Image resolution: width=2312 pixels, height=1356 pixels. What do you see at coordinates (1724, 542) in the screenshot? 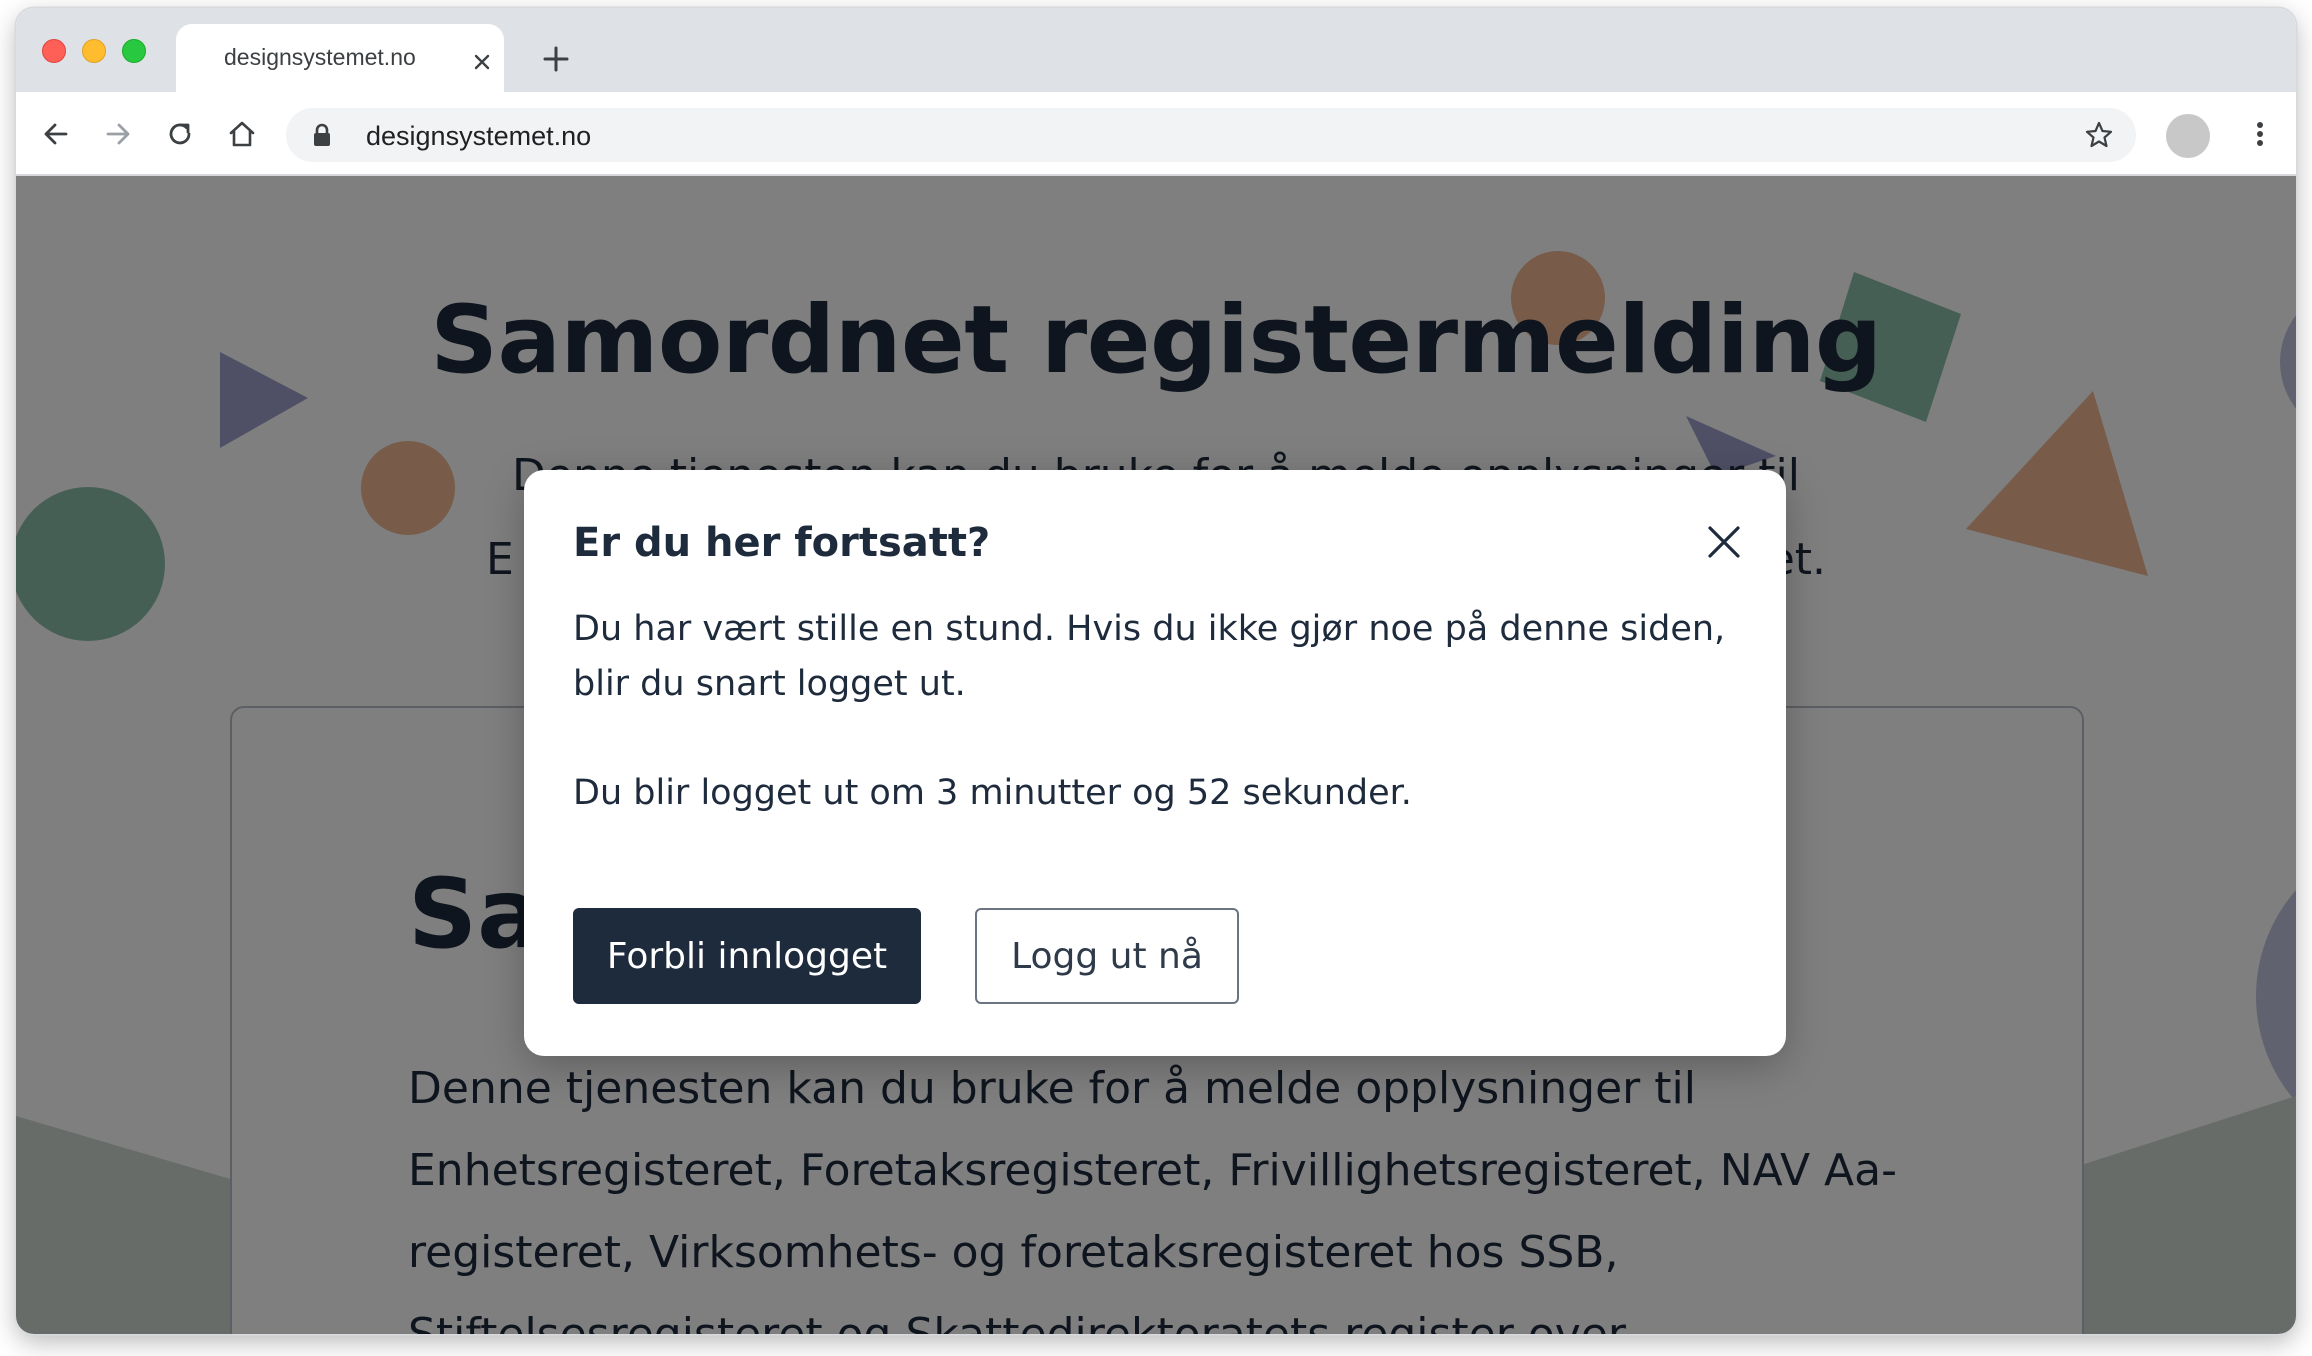
I see `close-icon` at bounding box center [1724, 542].